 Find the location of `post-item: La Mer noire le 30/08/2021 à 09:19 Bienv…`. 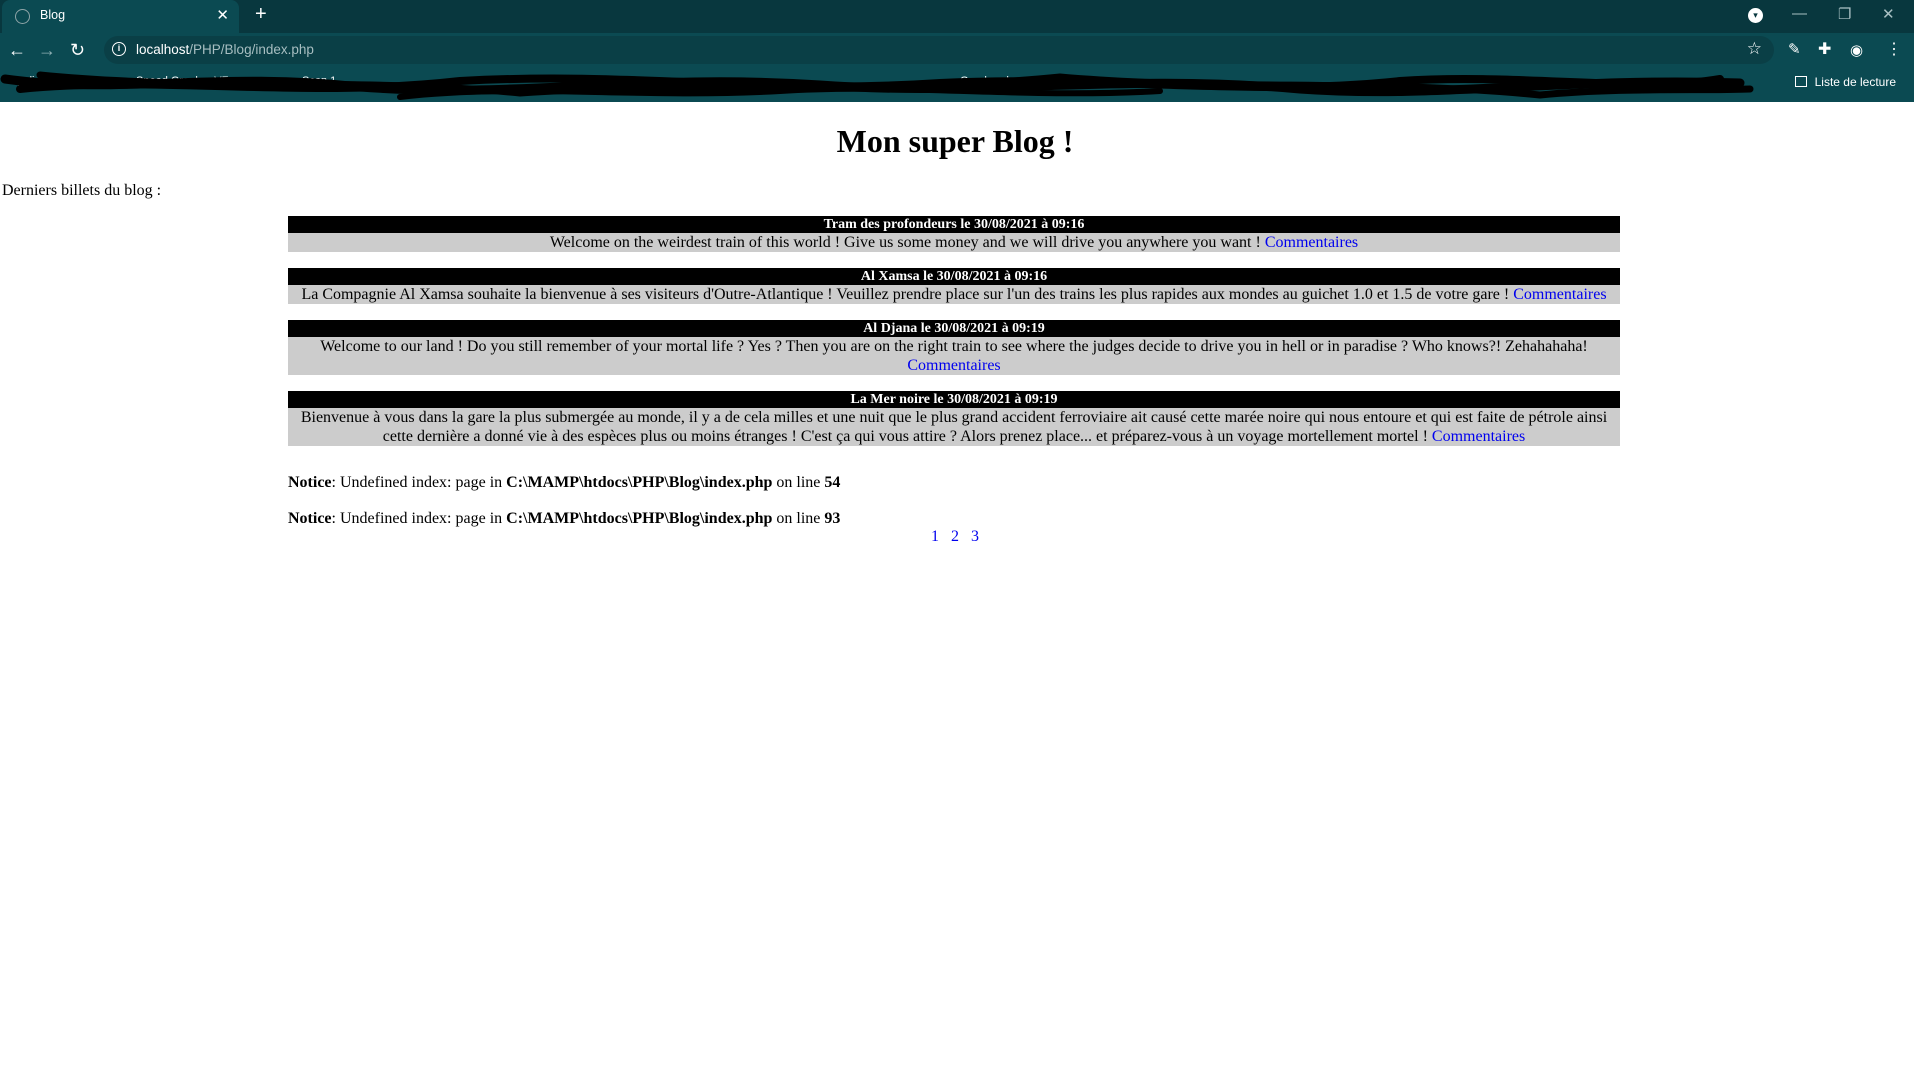

post-item: La Mer noire le 30/08/2021 à 09:19 Bienv… is located at coordinates (954, 418).